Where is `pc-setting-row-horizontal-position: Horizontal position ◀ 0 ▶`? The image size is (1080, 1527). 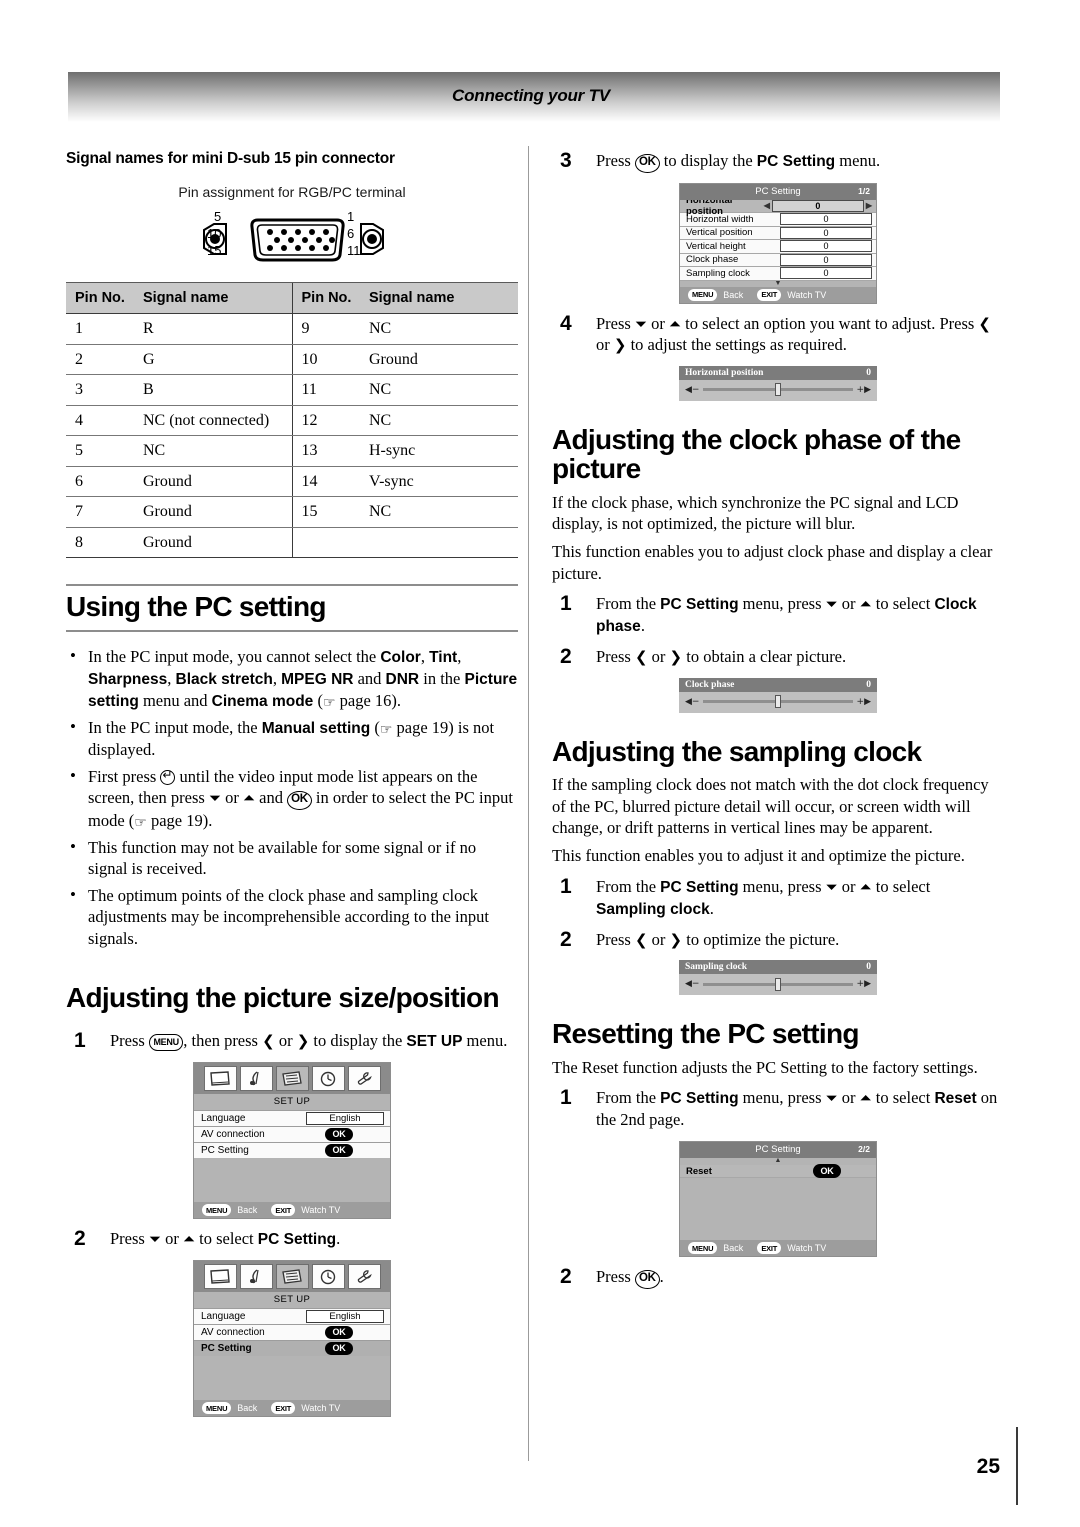
pc-setting-row-horizontal-position: Horizontal position ◀ 0 ▶ is located at coordinates (778, 206).